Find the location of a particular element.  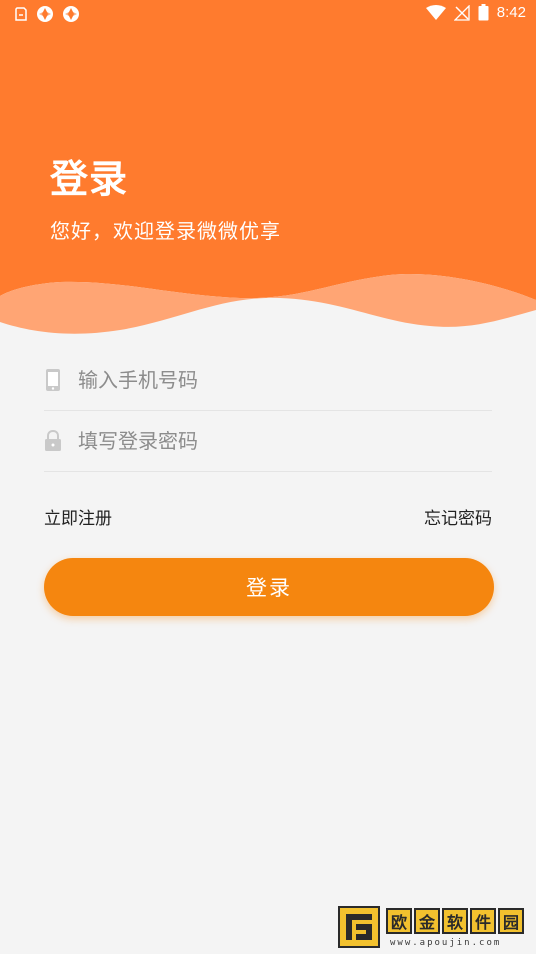

forgot-password-link: 忘记密码 is located at coordinates (458, 516).